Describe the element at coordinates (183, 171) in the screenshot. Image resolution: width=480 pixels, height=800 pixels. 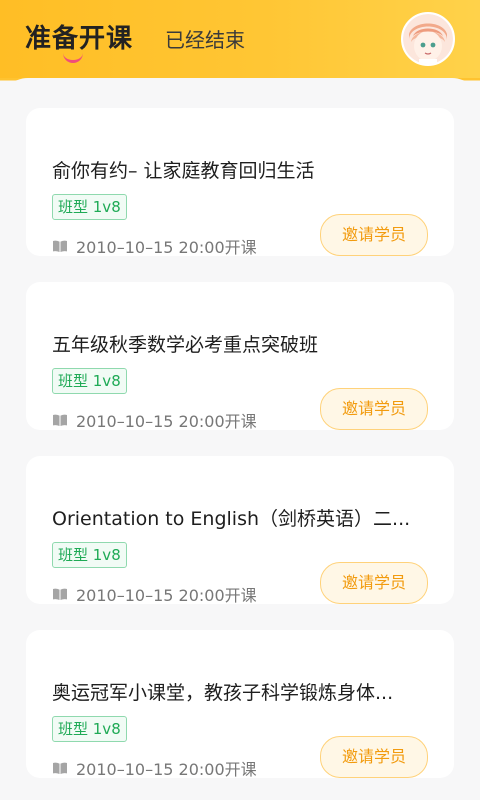
I see `course-title: 俞你有约– 让家庭教育回归生活` at that location.